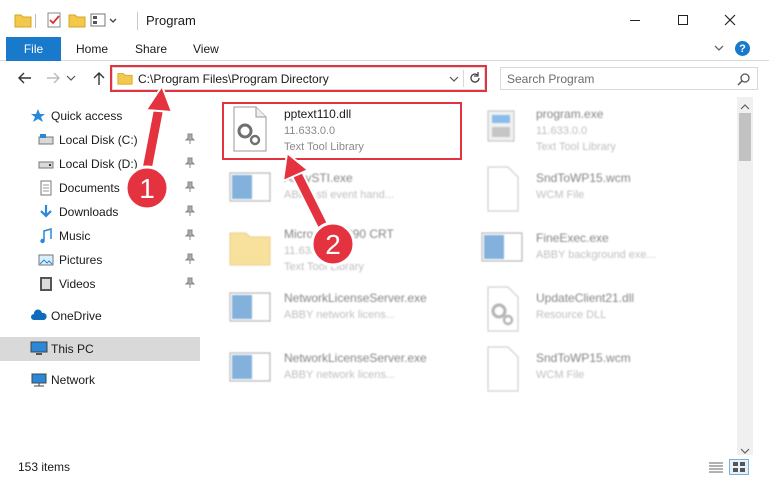 Image resolution: width=769 pixels, height=496 pixels. Describe the element at coordinates (92, 49) in the screenshot. I see `tab-home: Home` at that location.